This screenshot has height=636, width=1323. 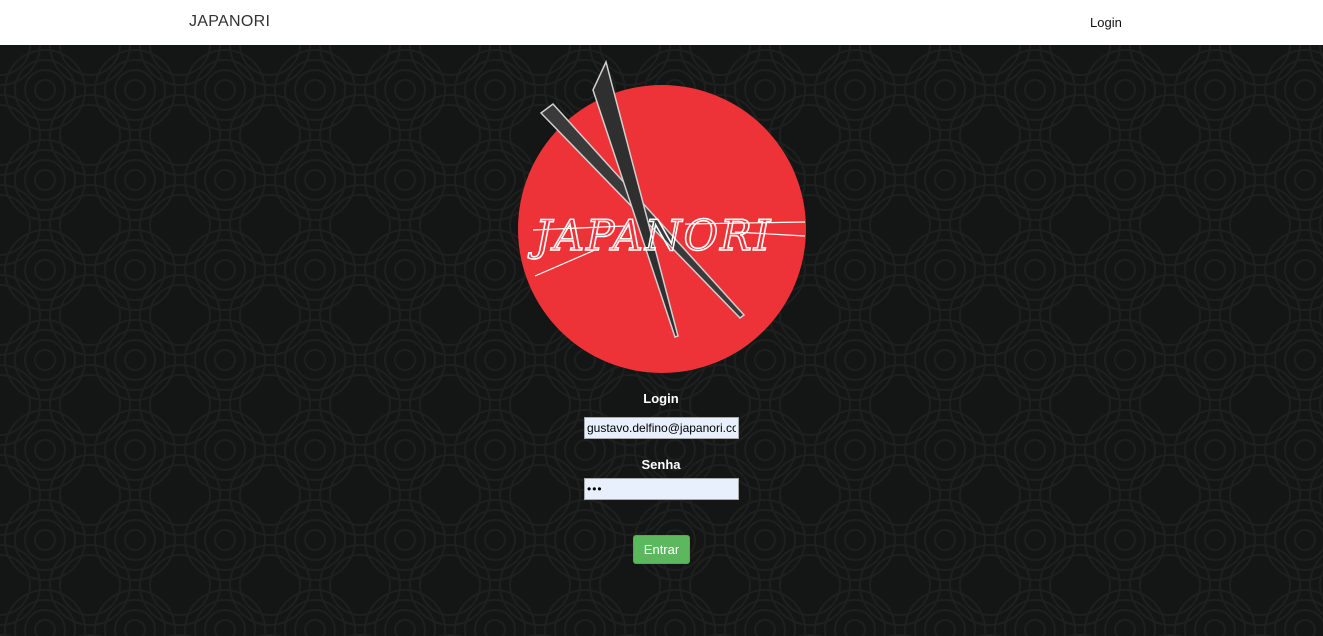 I want to click on nav-login-link: Login, so click(x=1106, y=22).